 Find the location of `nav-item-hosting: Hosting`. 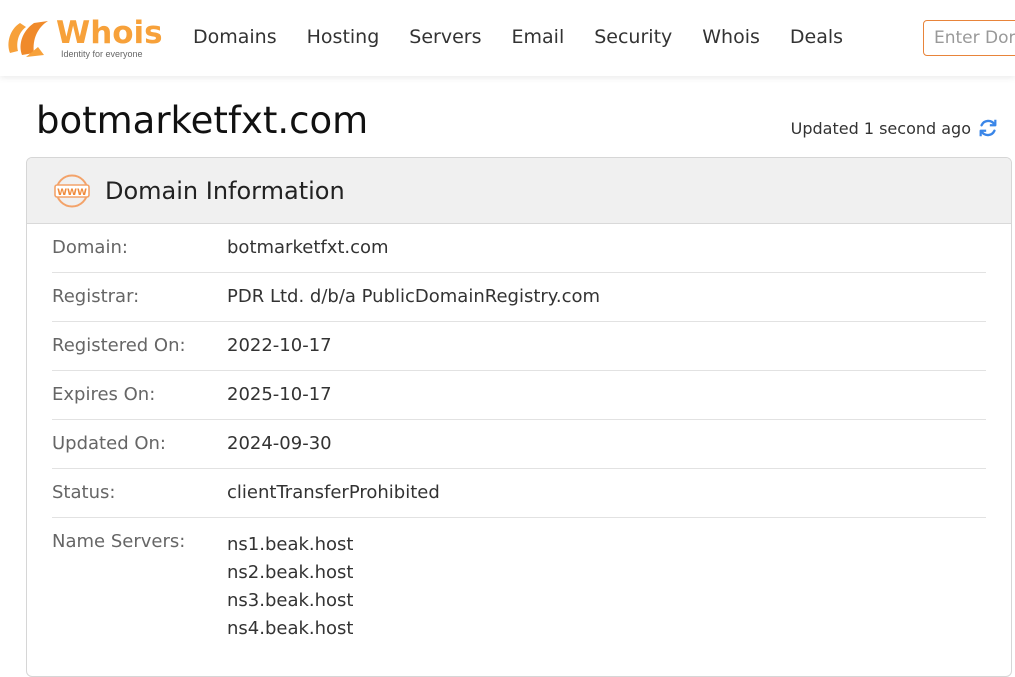

nav-item-hosting: Hosting is located at coordinates (343, 37).